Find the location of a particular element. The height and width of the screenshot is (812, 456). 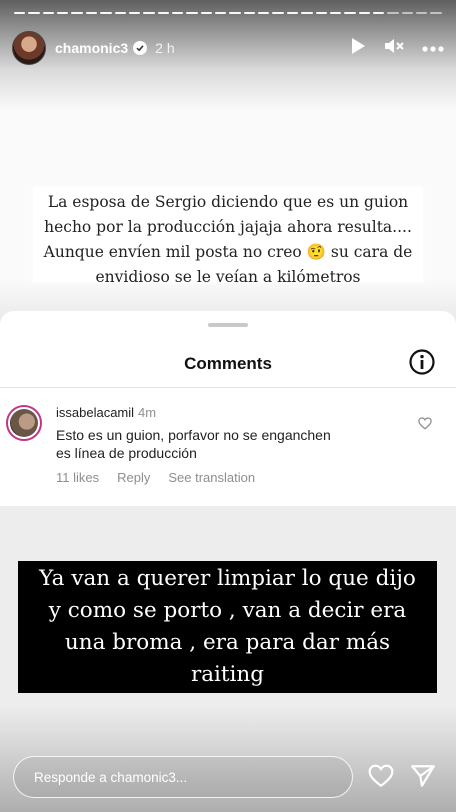

sheet-title: Comments is located at coordinates (228, 363).